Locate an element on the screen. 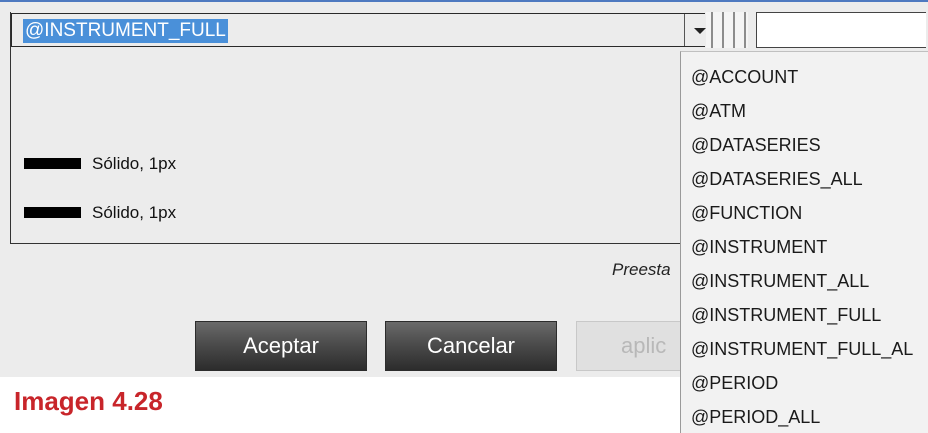  dropdown-item: @INSTRUMENT_FULL is located at coordinates (786, 315).